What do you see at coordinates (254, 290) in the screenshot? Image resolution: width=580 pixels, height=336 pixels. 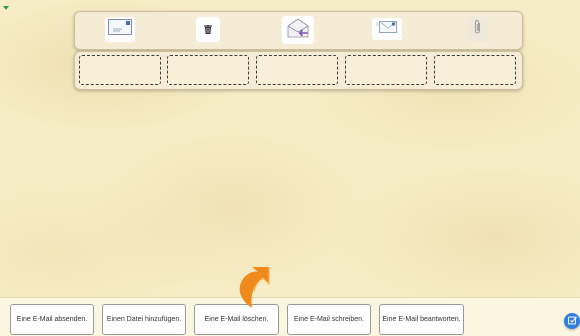 I see `drag-hint-arrow-icon` at bounding box center [254, 290].